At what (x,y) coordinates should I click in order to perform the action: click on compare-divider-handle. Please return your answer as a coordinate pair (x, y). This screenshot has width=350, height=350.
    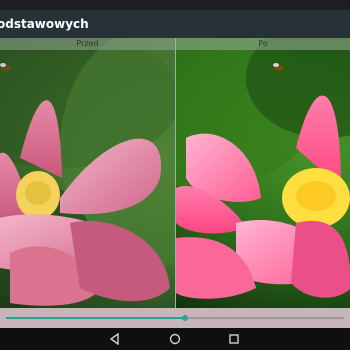
    Looking at the image, I should click on (175, 173).